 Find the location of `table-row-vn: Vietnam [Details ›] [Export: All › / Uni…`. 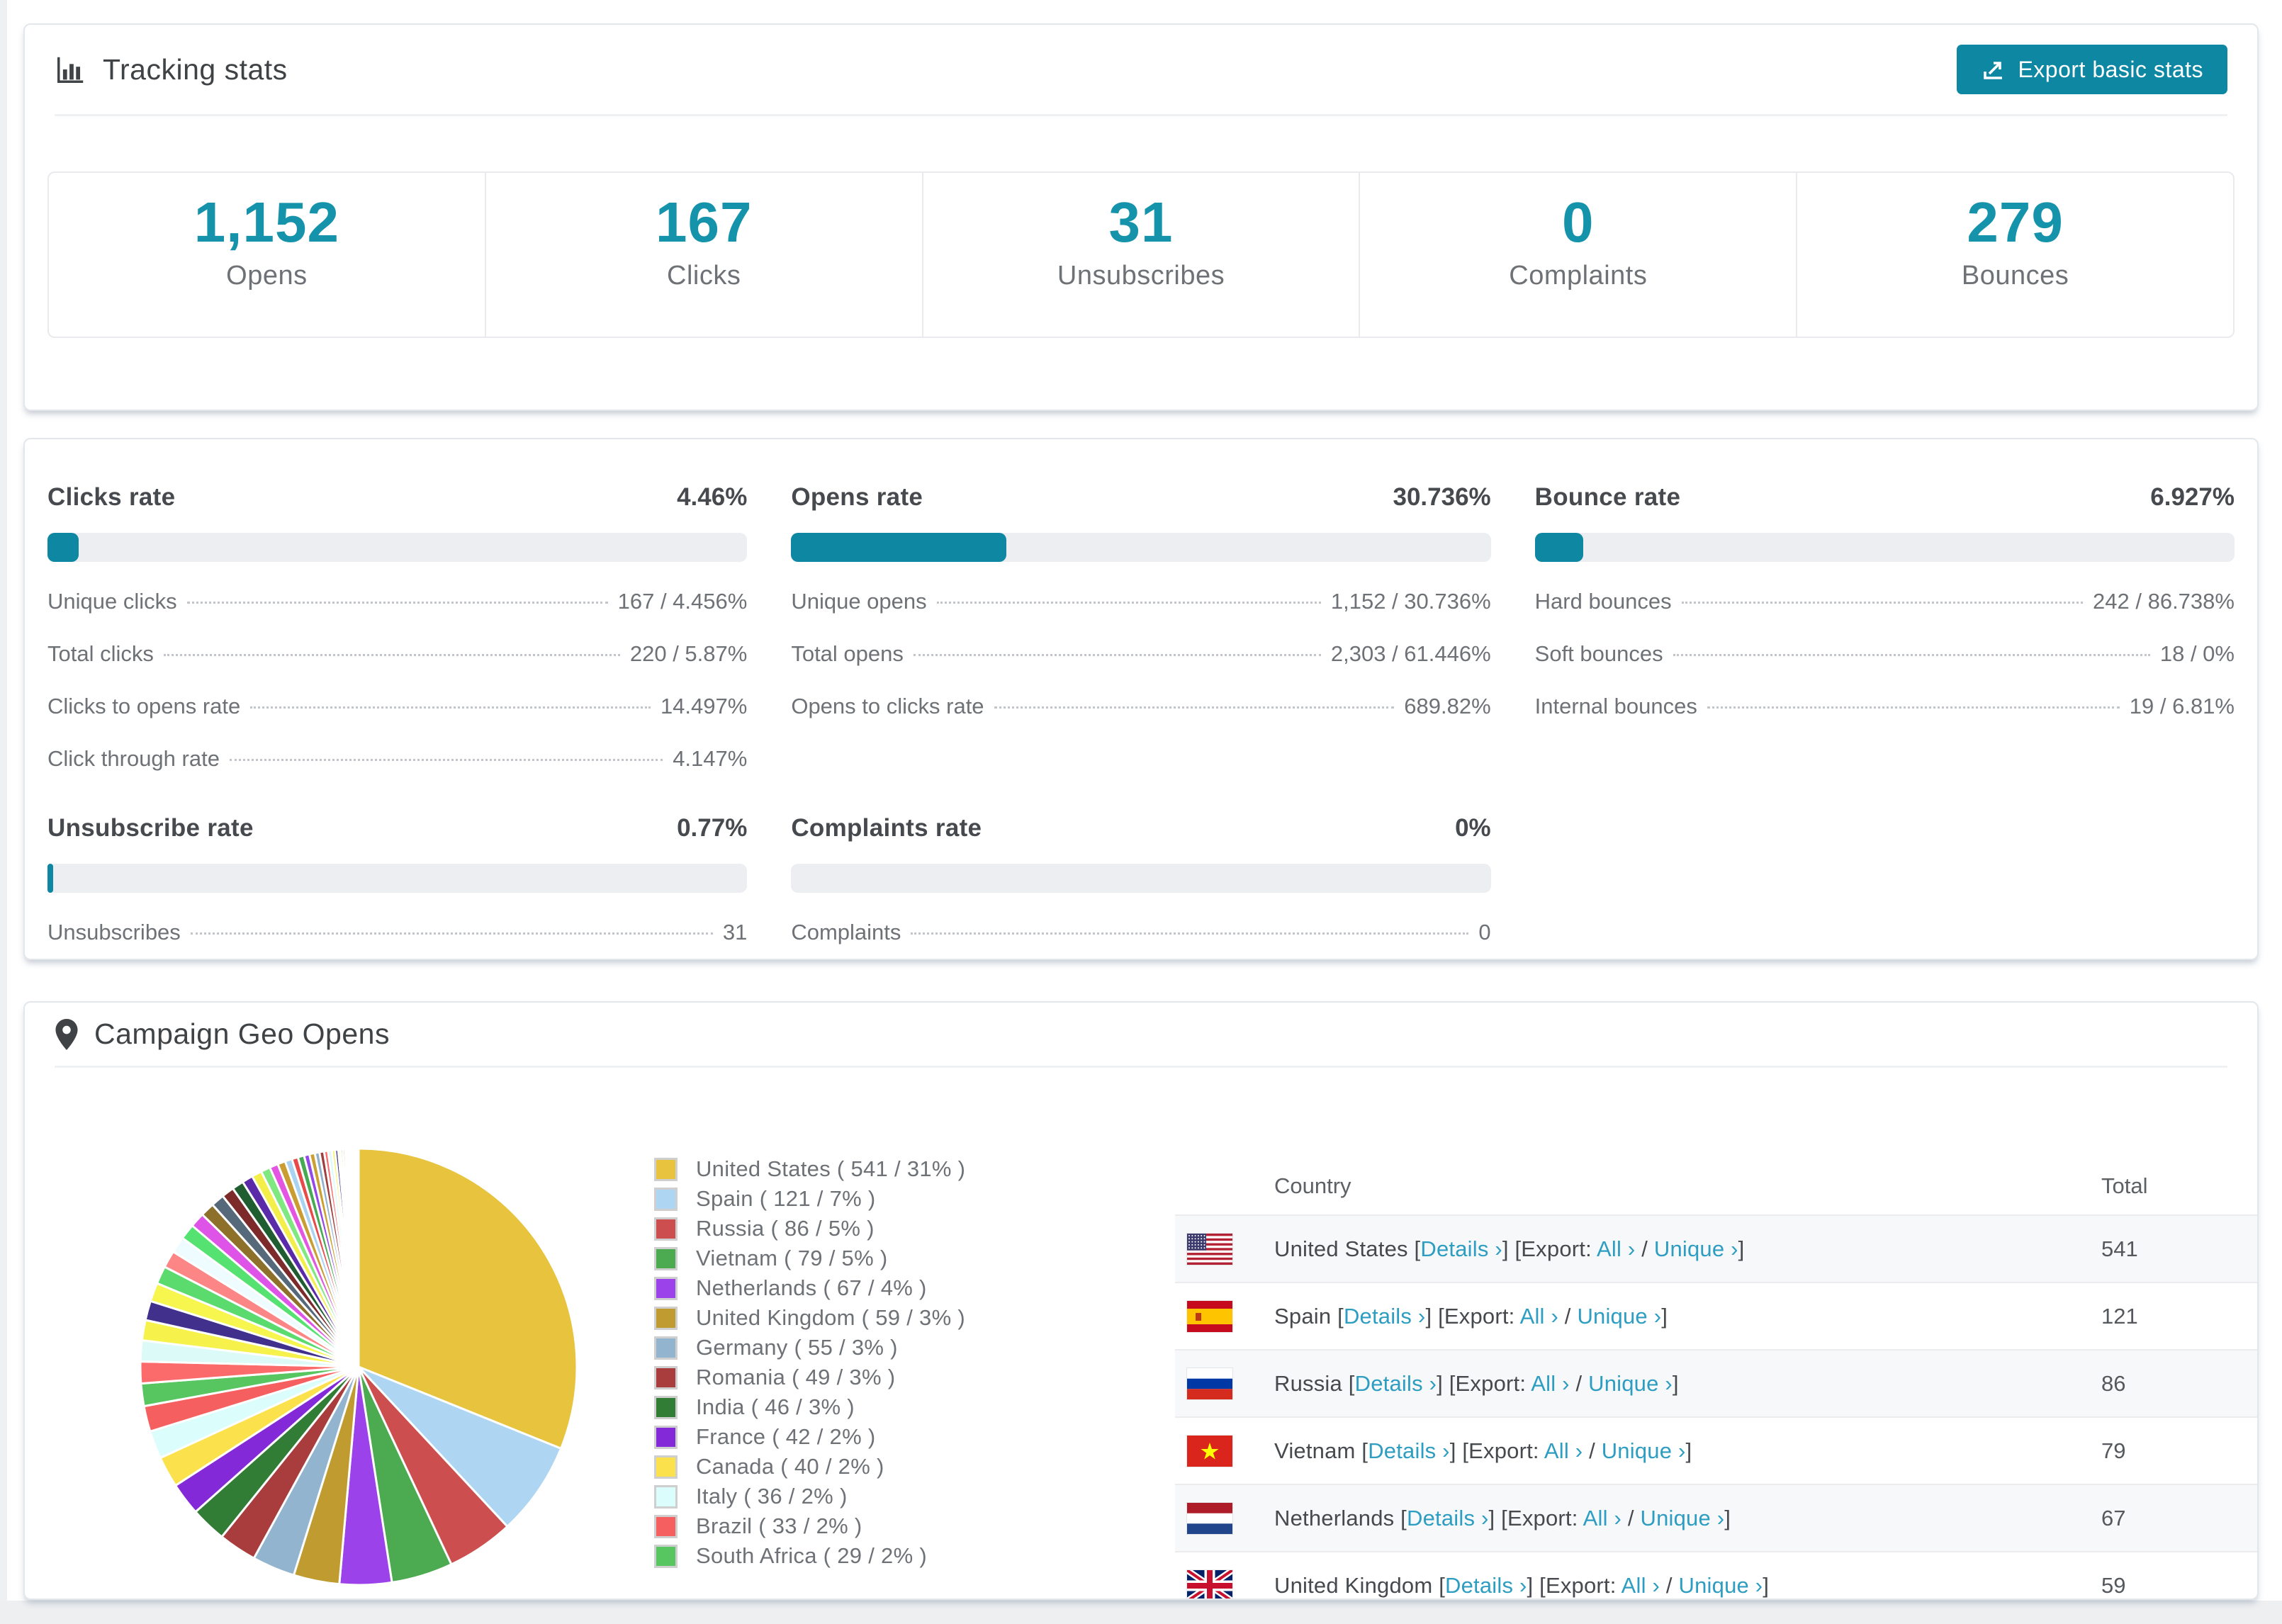

table-row-vn: Vietnam [Details ›] [Export: All › / Uni… is located at coordinates (1716, 1450).